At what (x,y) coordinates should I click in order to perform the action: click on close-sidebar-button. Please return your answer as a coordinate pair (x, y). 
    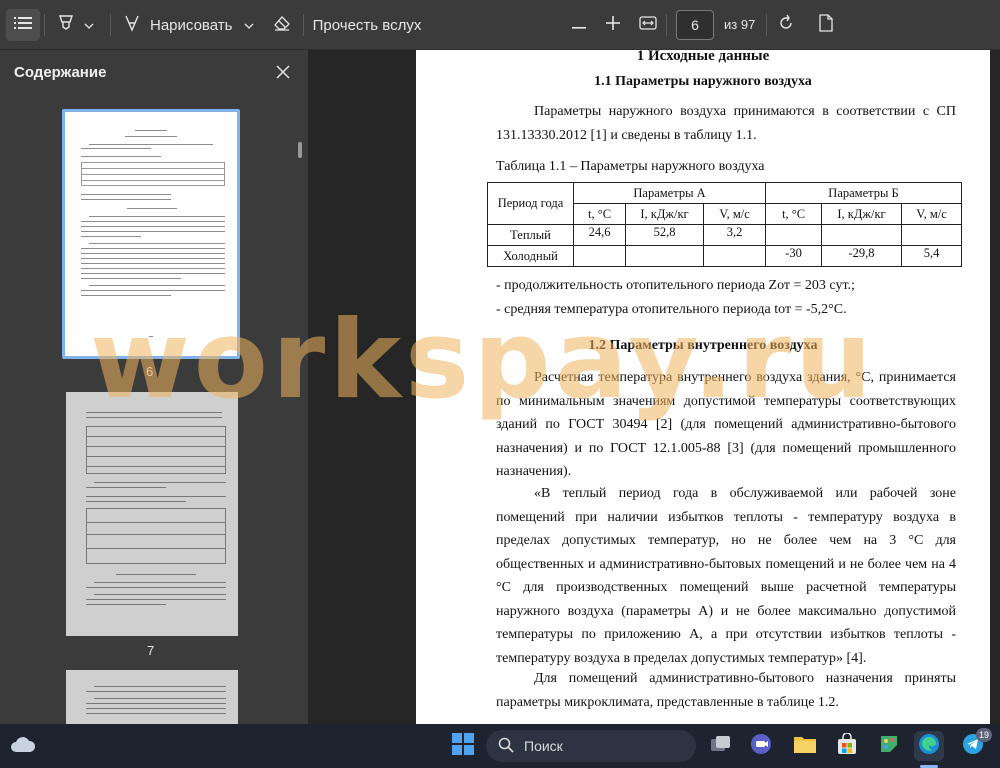
    Looking at the image, I should click on (283, 73).